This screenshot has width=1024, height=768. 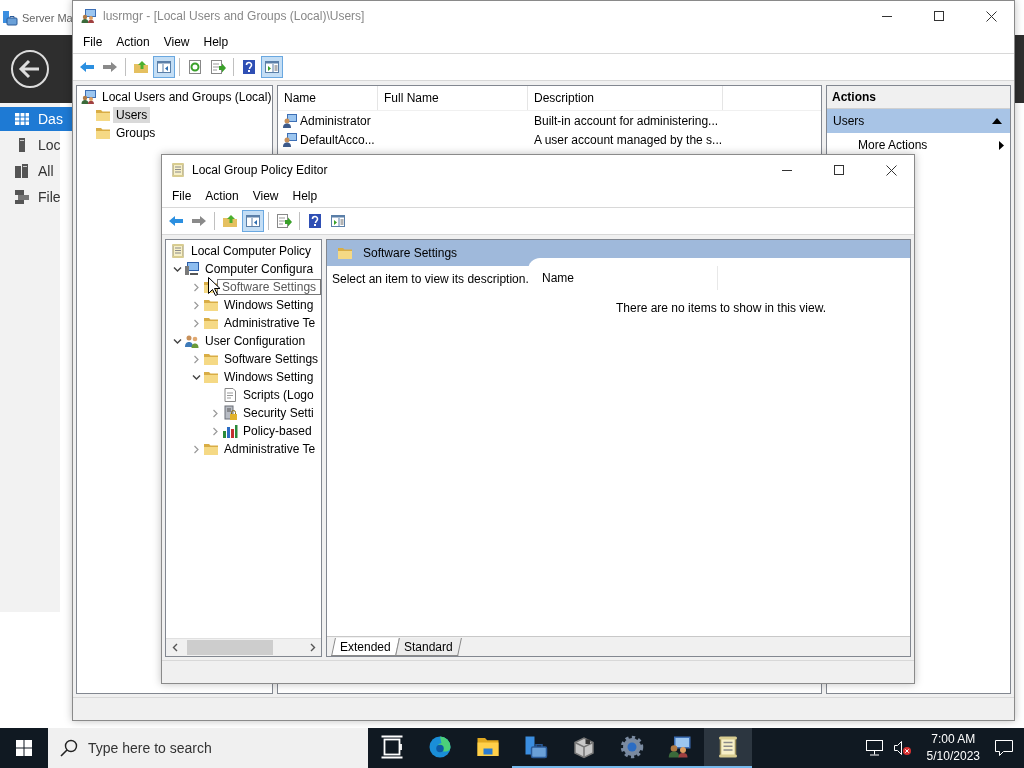 I want to click on task-view-icon, so click(x=392, y=747).